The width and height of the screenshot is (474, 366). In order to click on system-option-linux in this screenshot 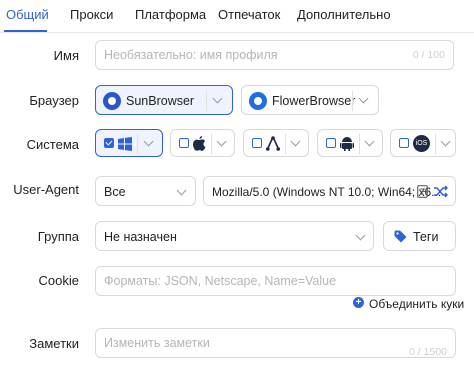, I will do `click(276, 143)`.